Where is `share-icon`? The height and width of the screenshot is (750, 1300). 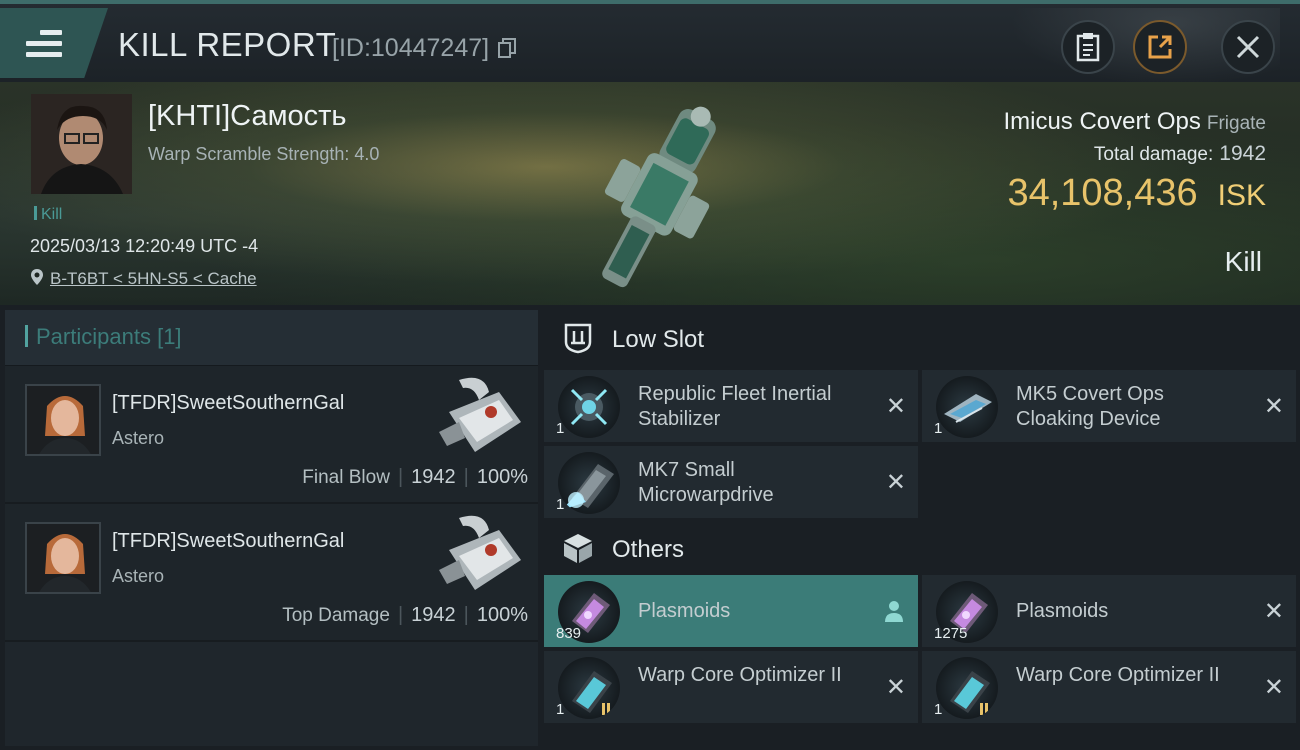
share-icon is located at coordinates (1160, 47).